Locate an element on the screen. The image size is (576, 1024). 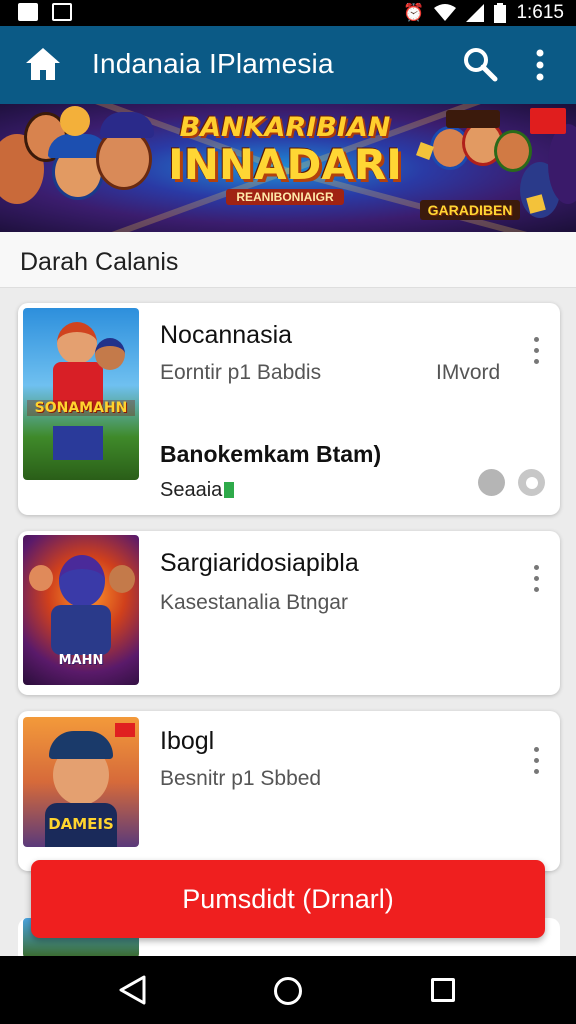
item-subtitle: Eorntir p1 Babdis is located at coordinates (241, 372).